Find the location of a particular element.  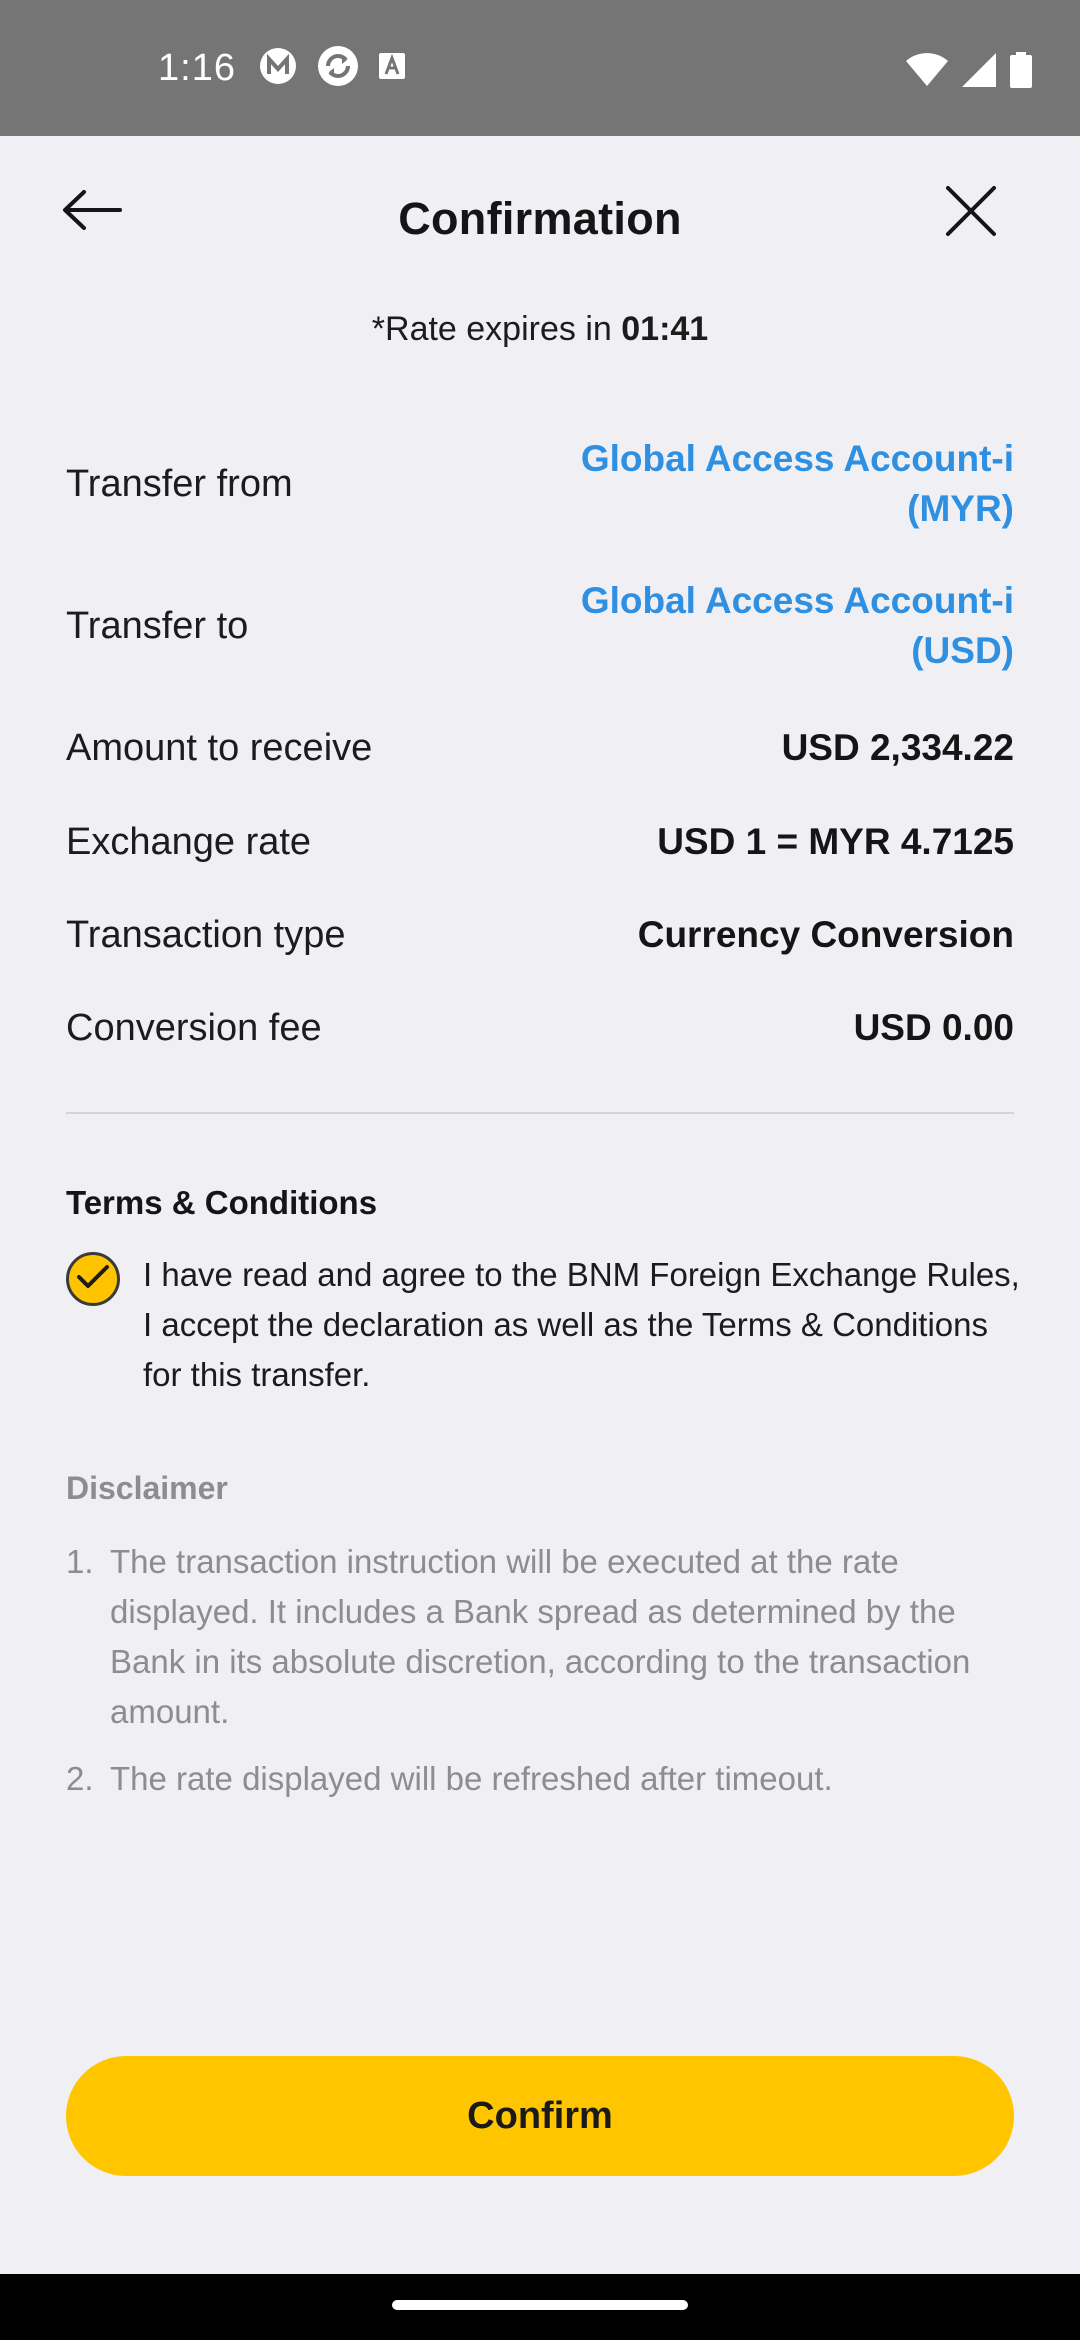

terms-checkbox is located at coordinates (93, 1279).